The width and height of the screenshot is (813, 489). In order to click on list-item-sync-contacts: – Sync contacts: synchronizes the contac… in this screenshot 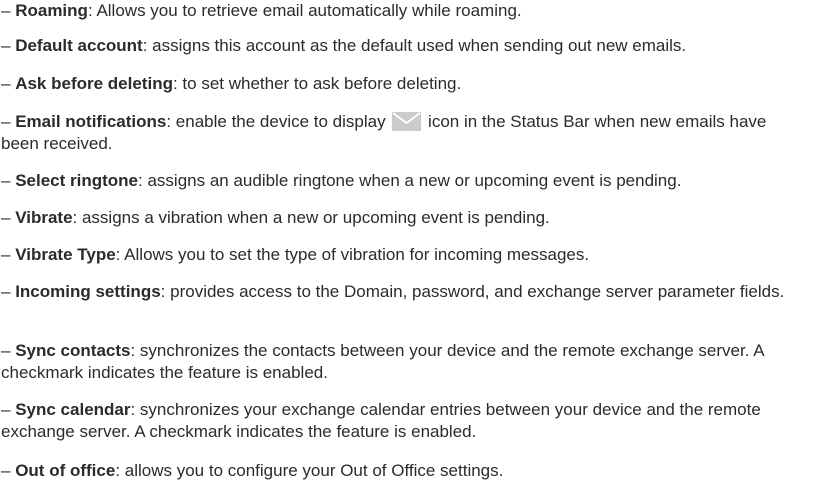, I will do `click(403, 362)`.